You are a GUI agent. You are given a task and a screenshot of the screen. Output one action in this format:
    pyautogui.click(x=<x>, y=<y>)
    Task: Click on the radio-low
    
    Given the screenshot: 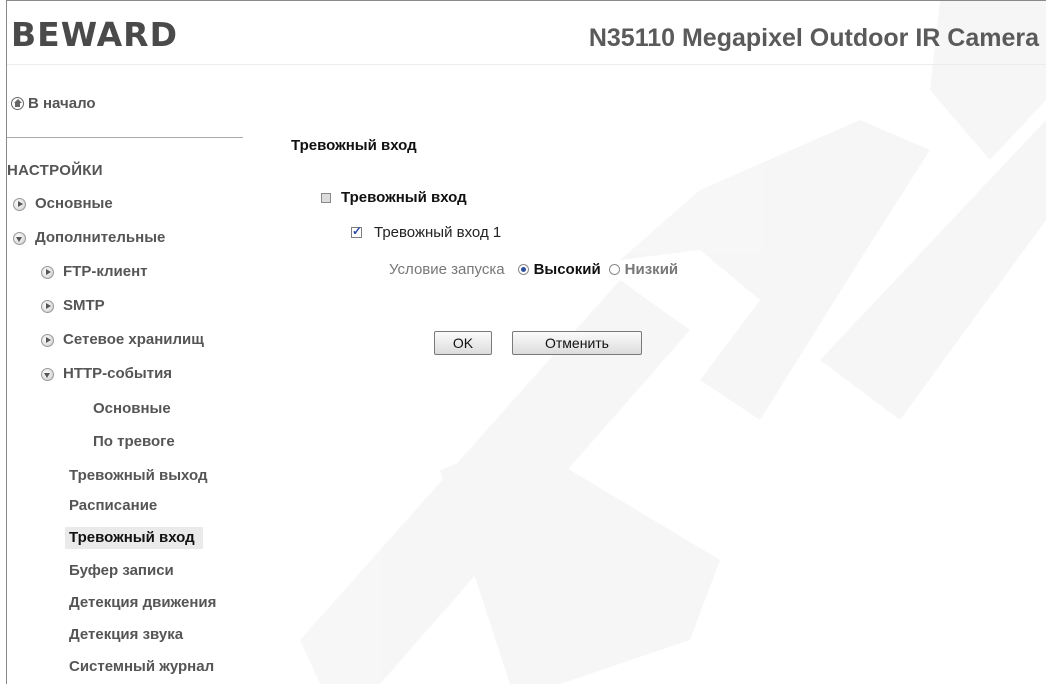 What is the action you would take?
    pyautogui.click(x=614, y=269)
    